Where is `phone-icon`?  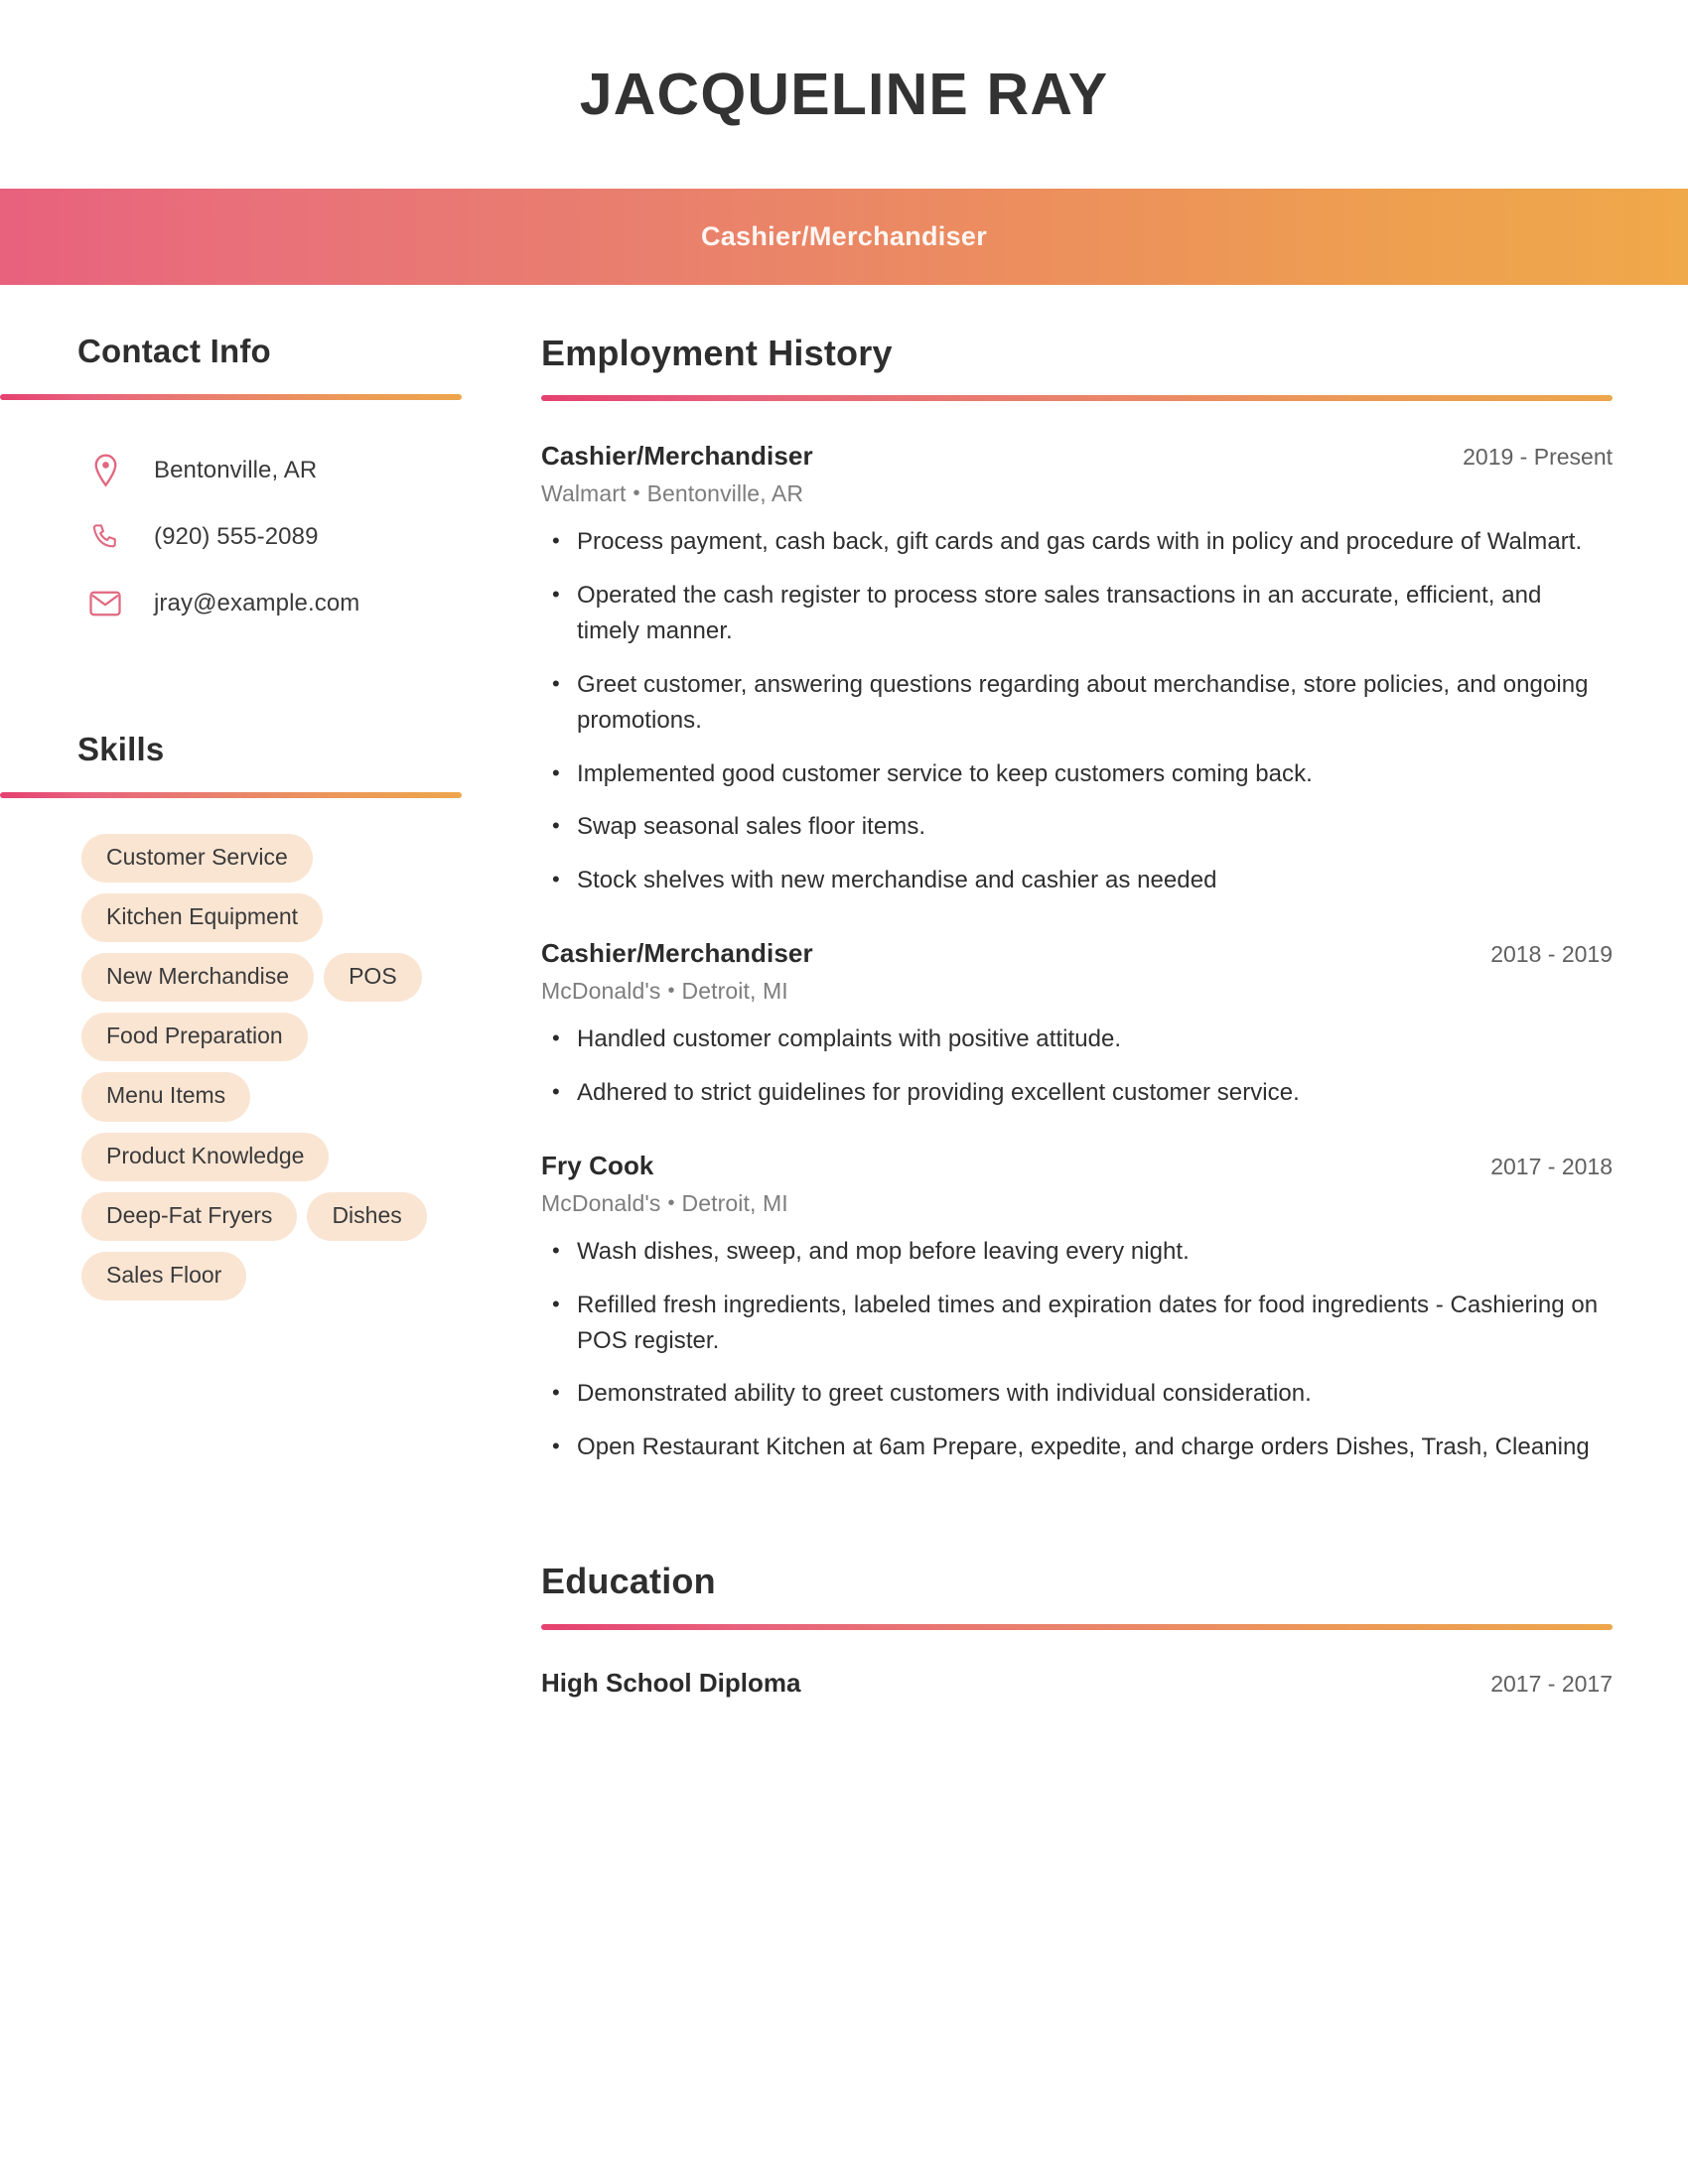
phone-icon is located at coordinates (105, 537).